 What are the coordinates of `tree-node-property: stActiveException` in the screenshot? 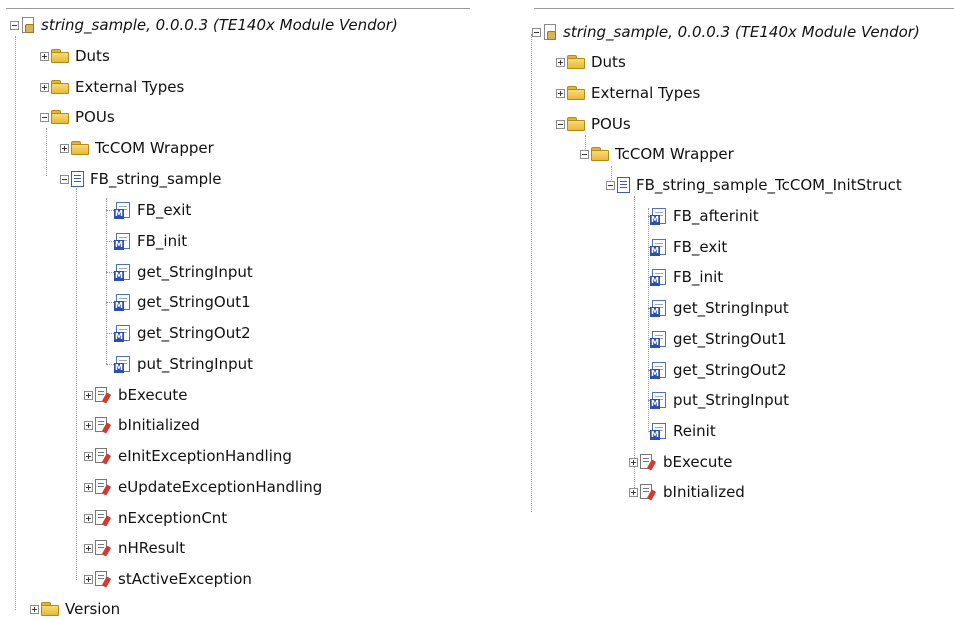 It's located at (168, 579).